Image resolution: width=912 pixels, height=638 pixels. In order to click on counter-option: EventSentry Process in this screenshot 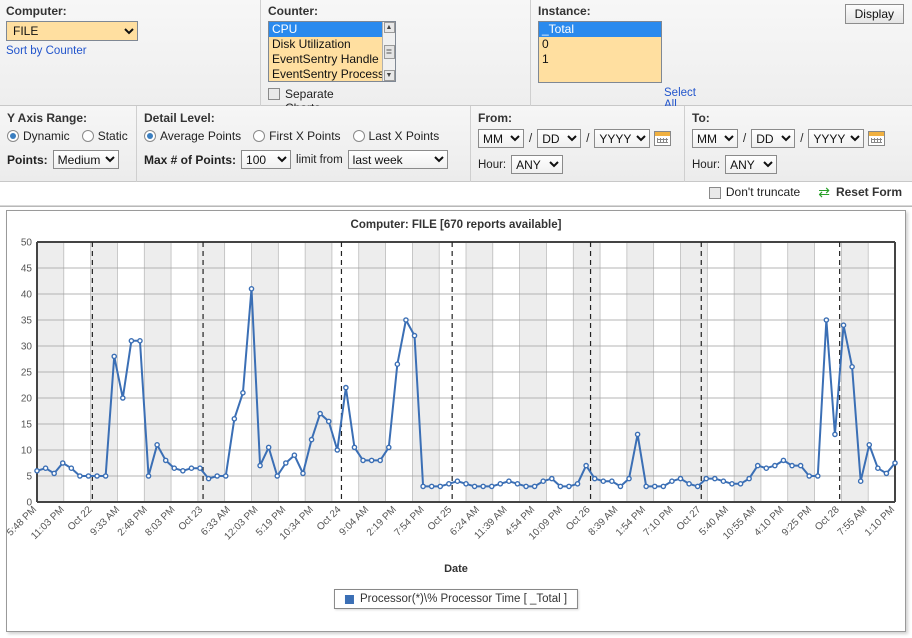, I will do `click(332, 74)`.